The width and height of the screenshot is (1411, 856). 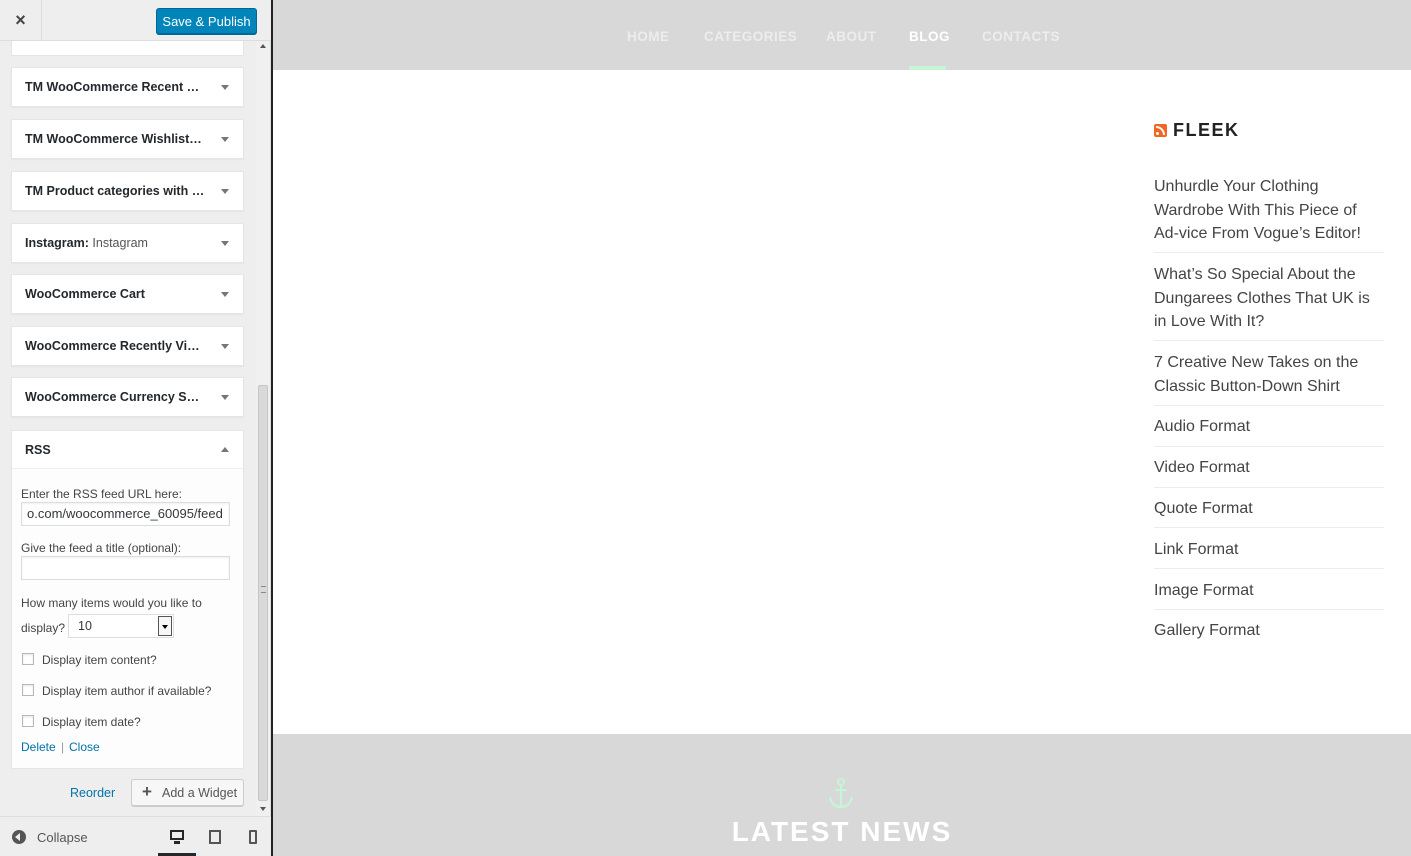 I want to click on latest-news-title: LATEST NEWS, so click(x=842, y=831).